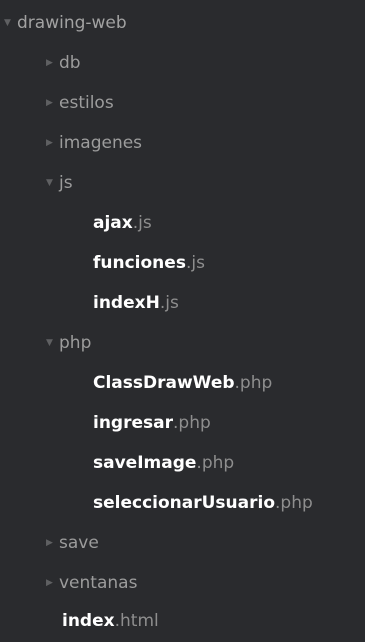 The height and width of the screenshot is (642, 365). I want to click on folder-label: drawing-web, so click(72, 23).